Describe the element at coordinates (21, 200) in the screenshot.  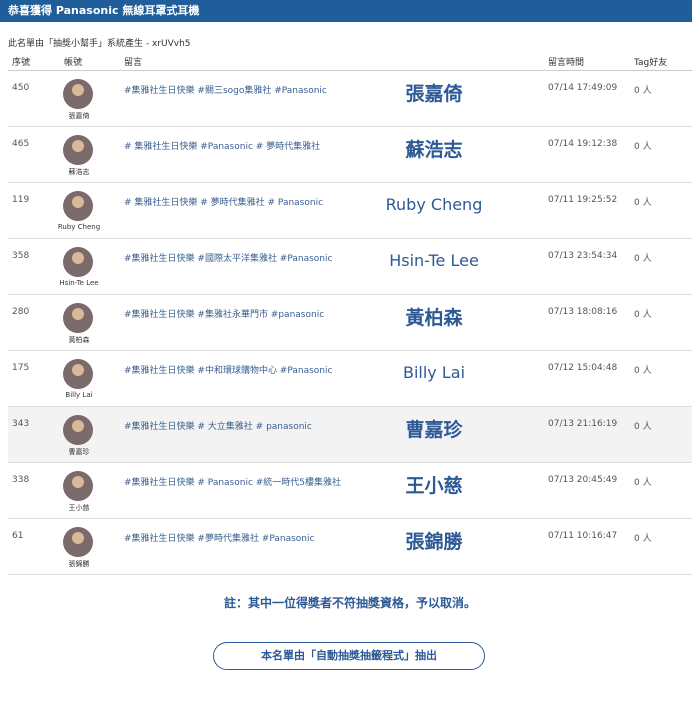
I see `row-seq: 119` at that location.